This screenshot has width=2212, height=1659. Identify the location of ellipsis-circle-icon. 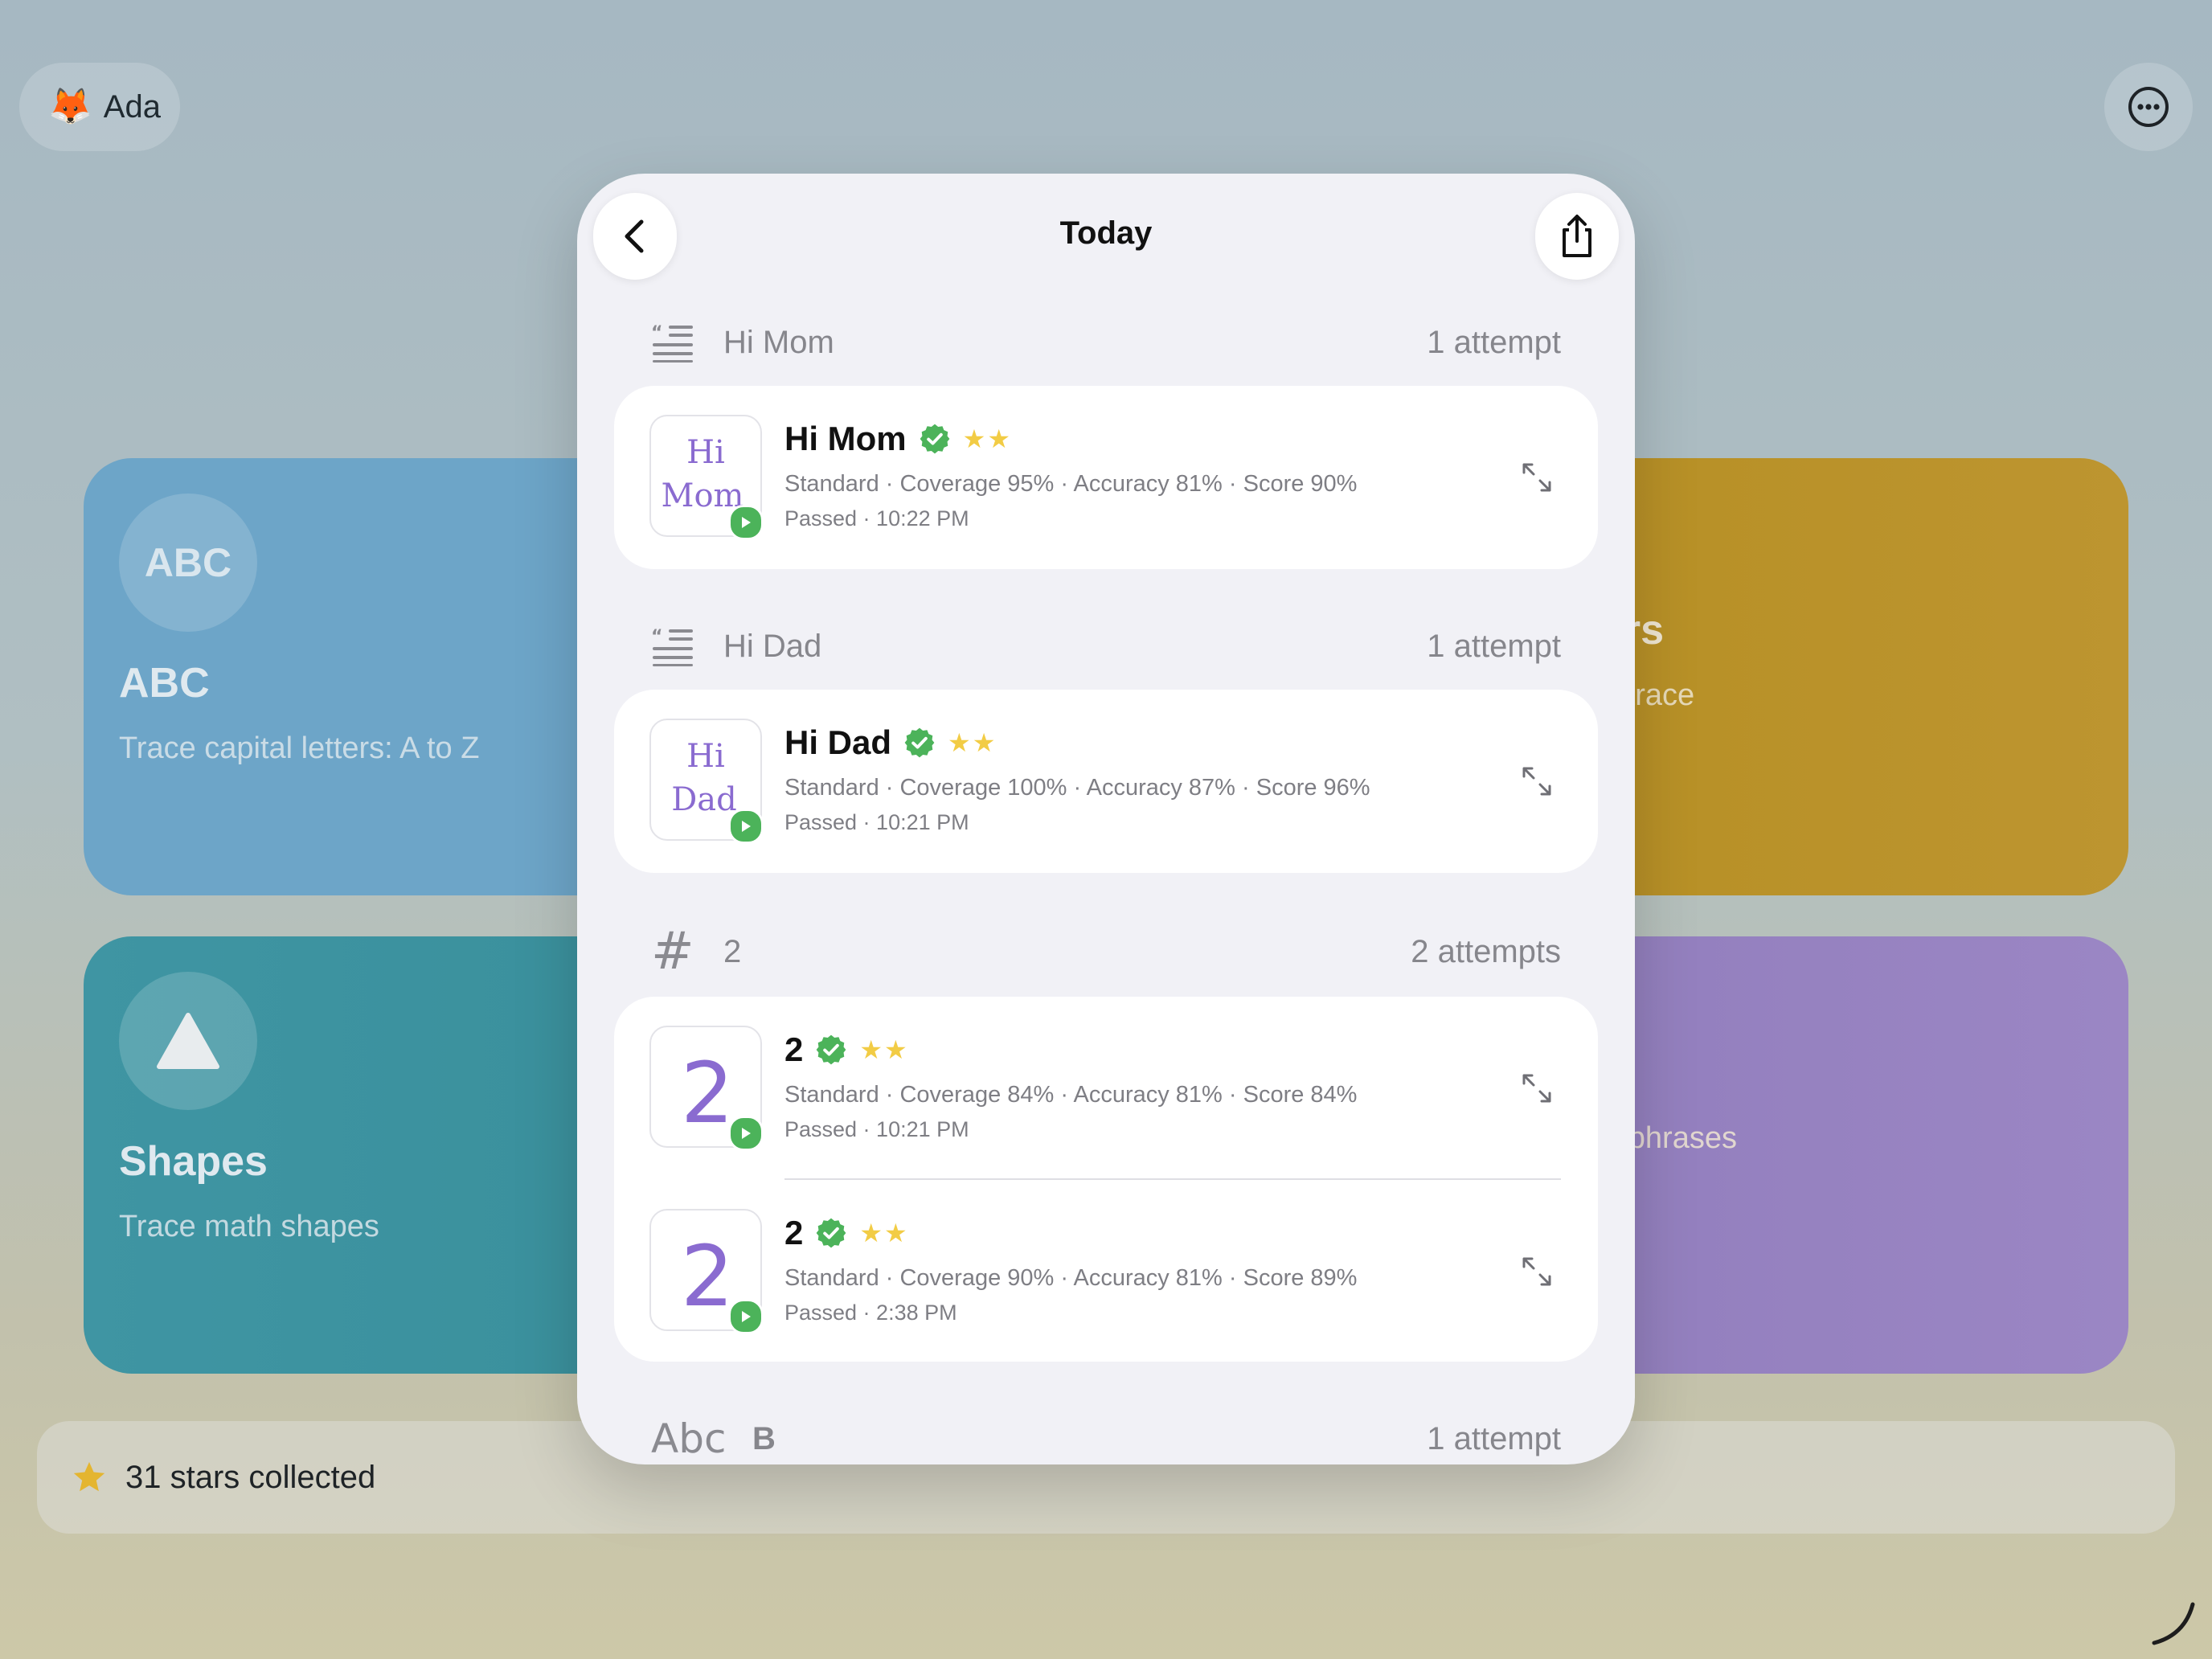
(2148, 107).